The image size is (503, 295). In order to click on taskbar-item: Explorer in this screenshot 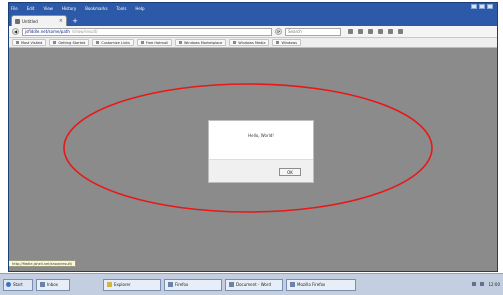, I will do `click(132, 284)`.